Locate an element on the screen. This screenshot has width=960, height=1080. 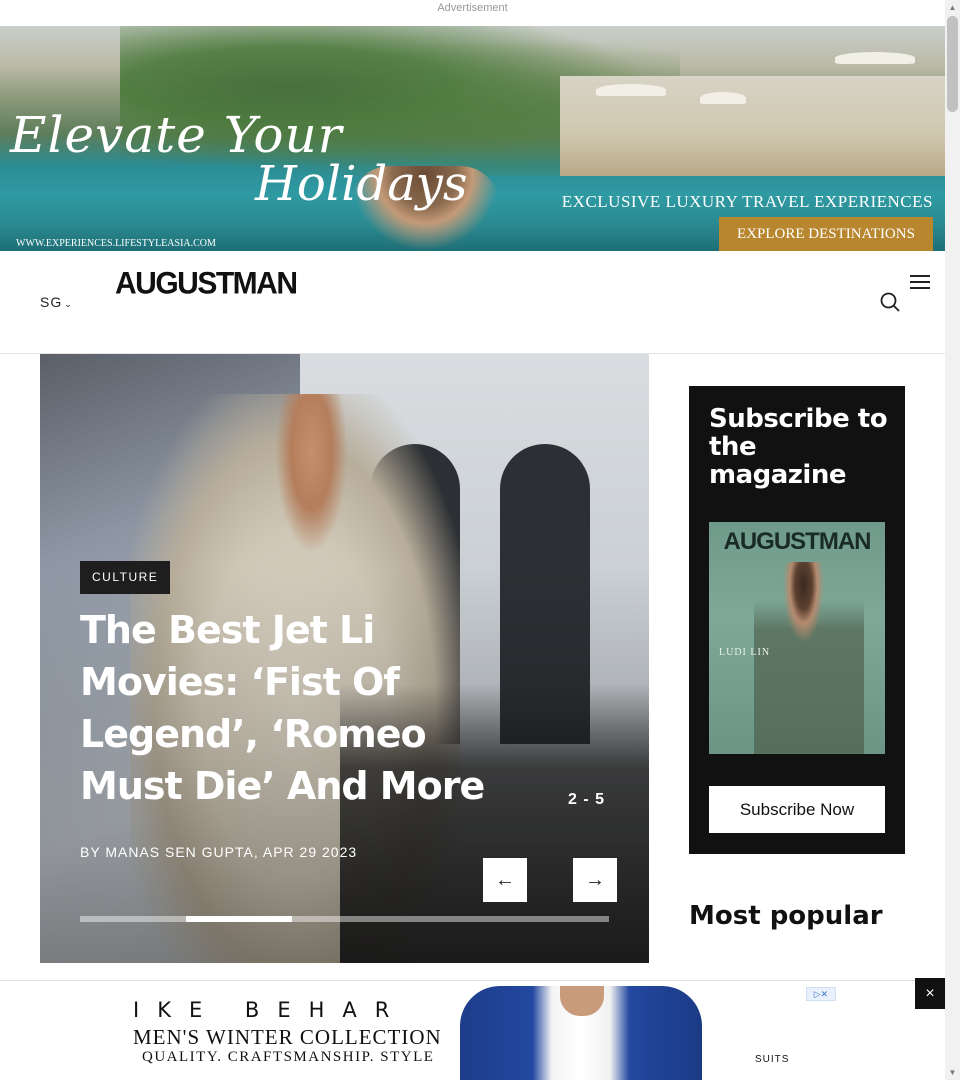
subscribe-now-button: Subscribe Now is located at coordinates (797, 809).